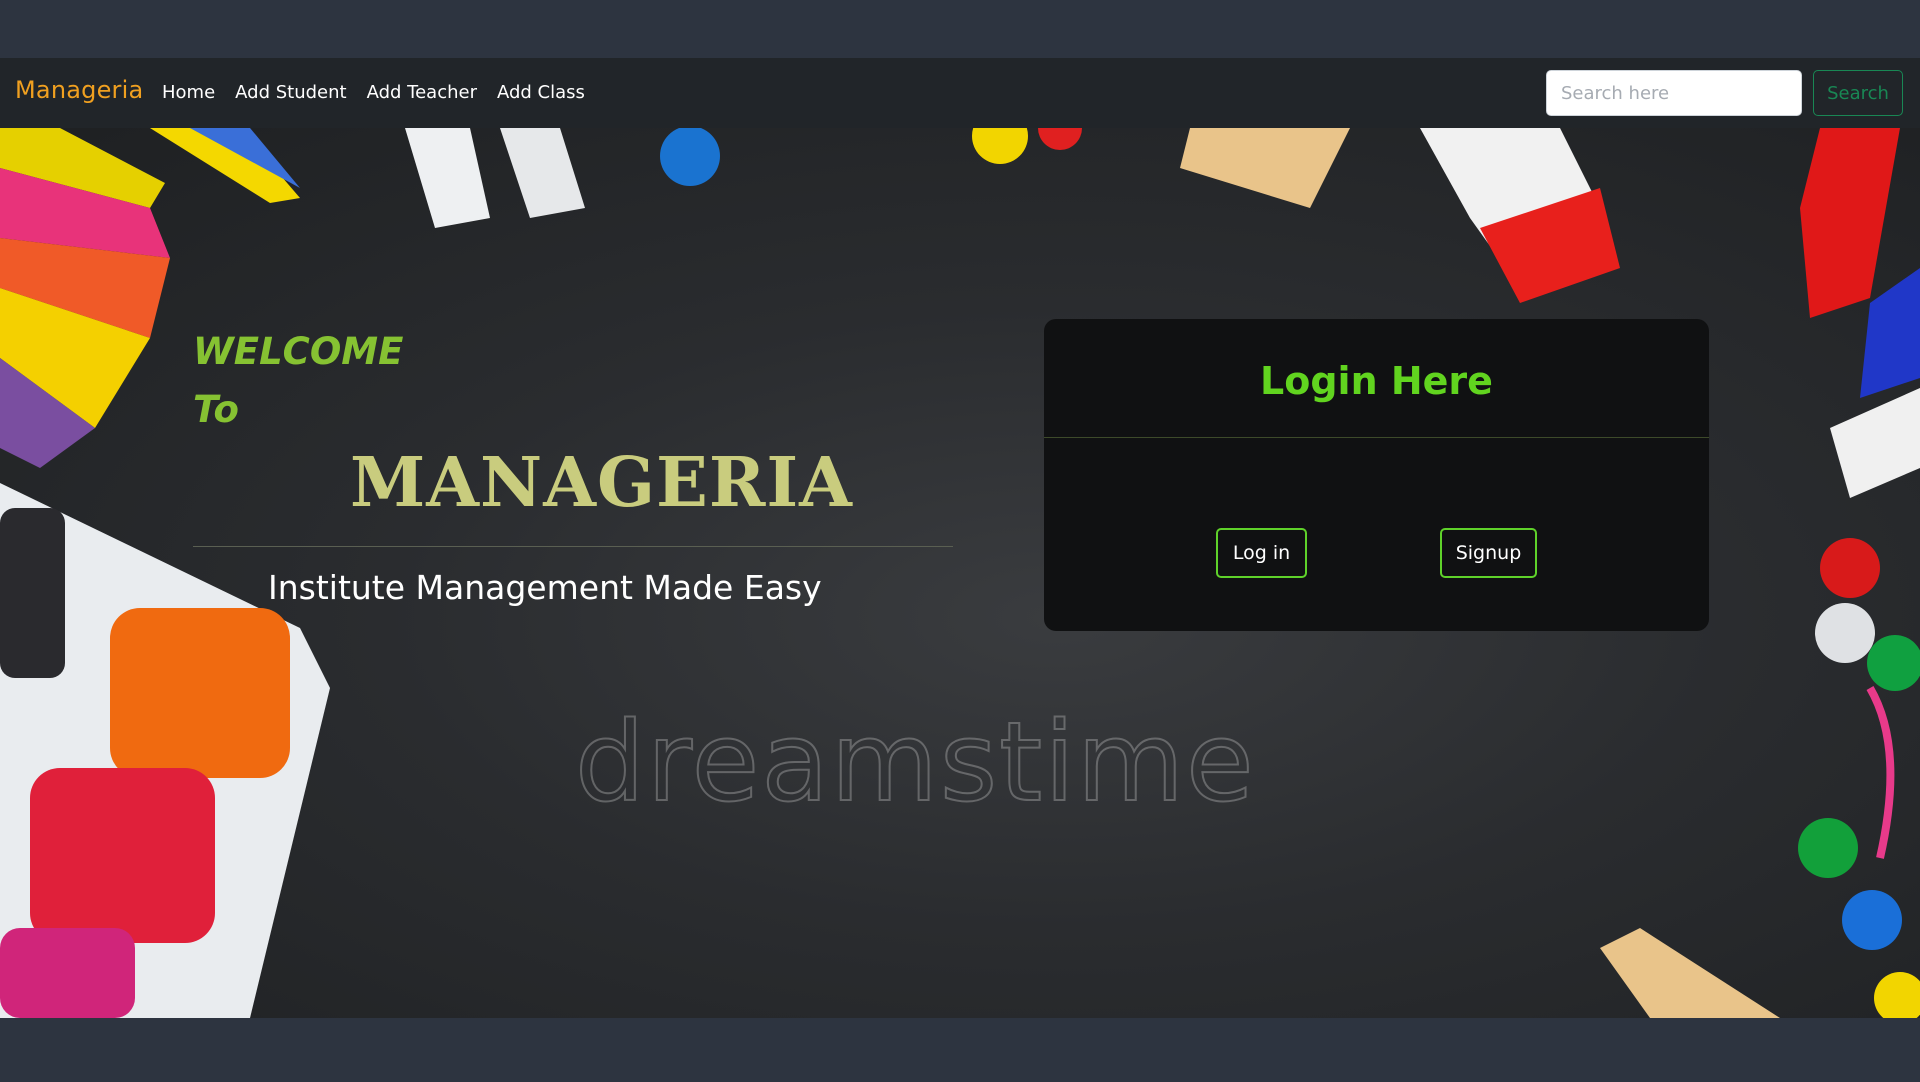 Image resolution: width=1920 pixels, height=1082 pixels. What do you see at coordinates (422, 92) in the screenshot?
I see `nav-link-add-teacher: Add Teacher` at bounding box center [422, 92].